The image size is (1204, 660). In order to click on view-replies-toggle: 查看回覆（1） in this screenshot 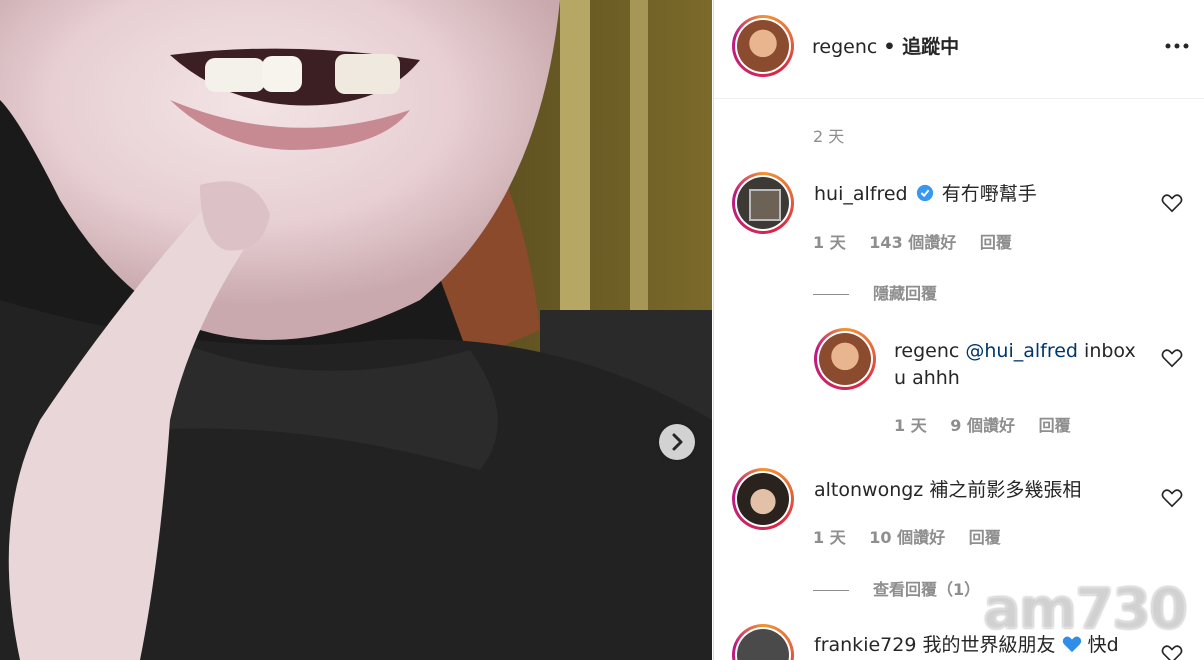, I will do `click(905, 588)`.